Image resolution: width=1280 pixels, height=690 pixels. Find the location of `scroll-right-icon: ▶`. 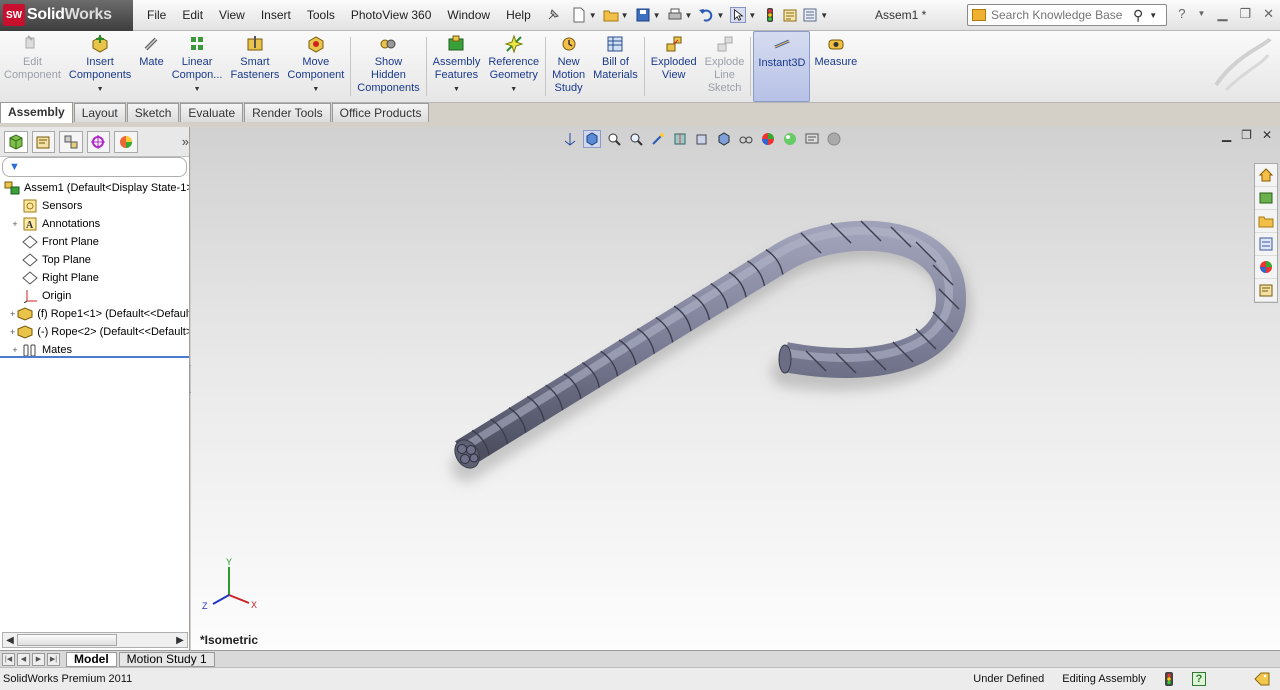

scroll-right-icon: ▶ is located at coordinates (180, 640).